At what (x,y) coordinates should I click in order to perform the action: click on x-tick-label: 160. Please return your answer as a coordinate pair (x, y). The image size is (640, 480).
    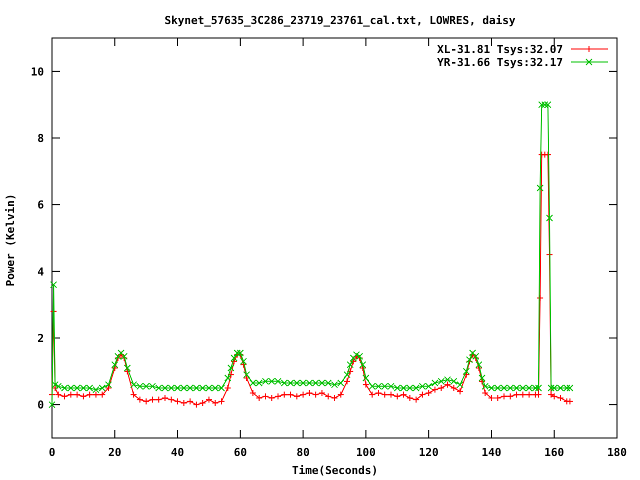
    Looking at the image, I should click on (554, 452).